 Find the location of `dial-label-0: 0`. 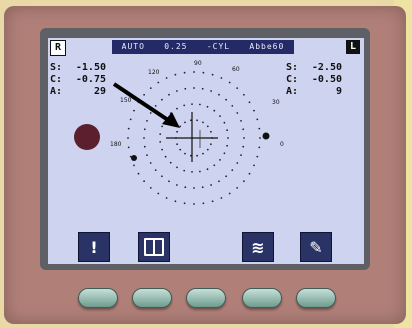

dial-label-0: 0 is located at coordinates (282, 144).